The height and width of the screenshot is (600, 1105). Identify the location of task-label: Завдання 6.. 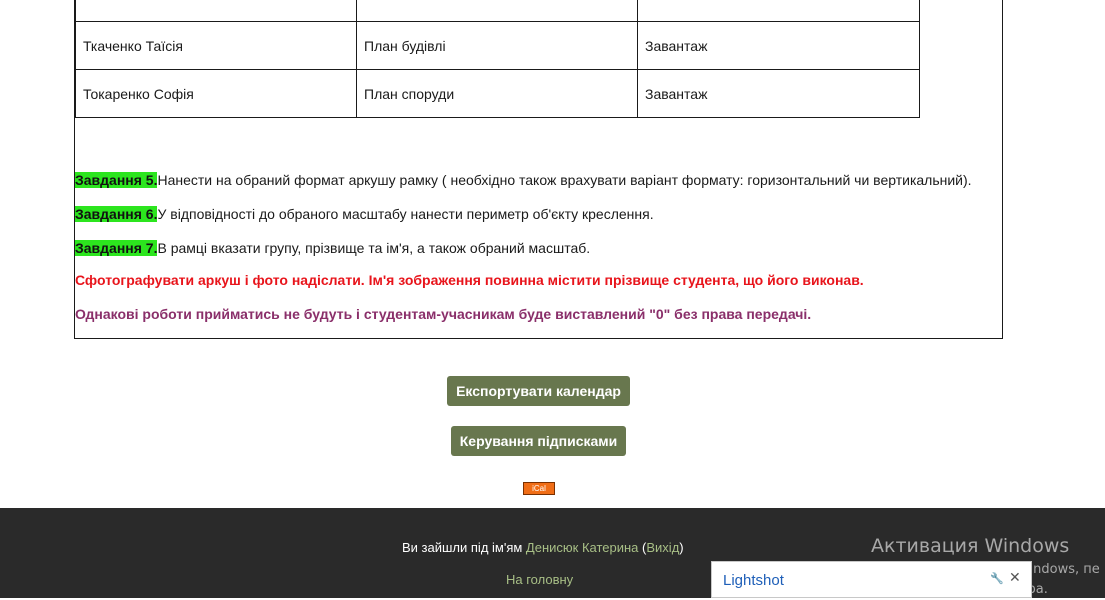
(116, 214).